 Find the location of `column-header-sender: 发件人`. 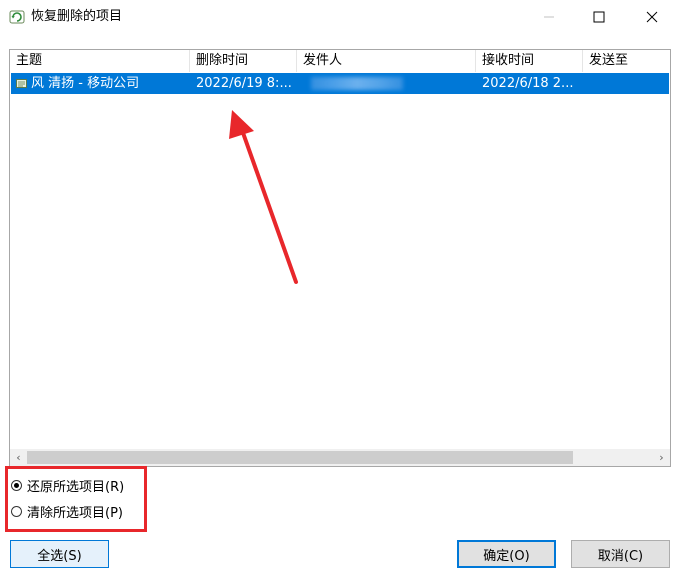

column-header-sender: 发件人 is located at coordinates (386, 61).